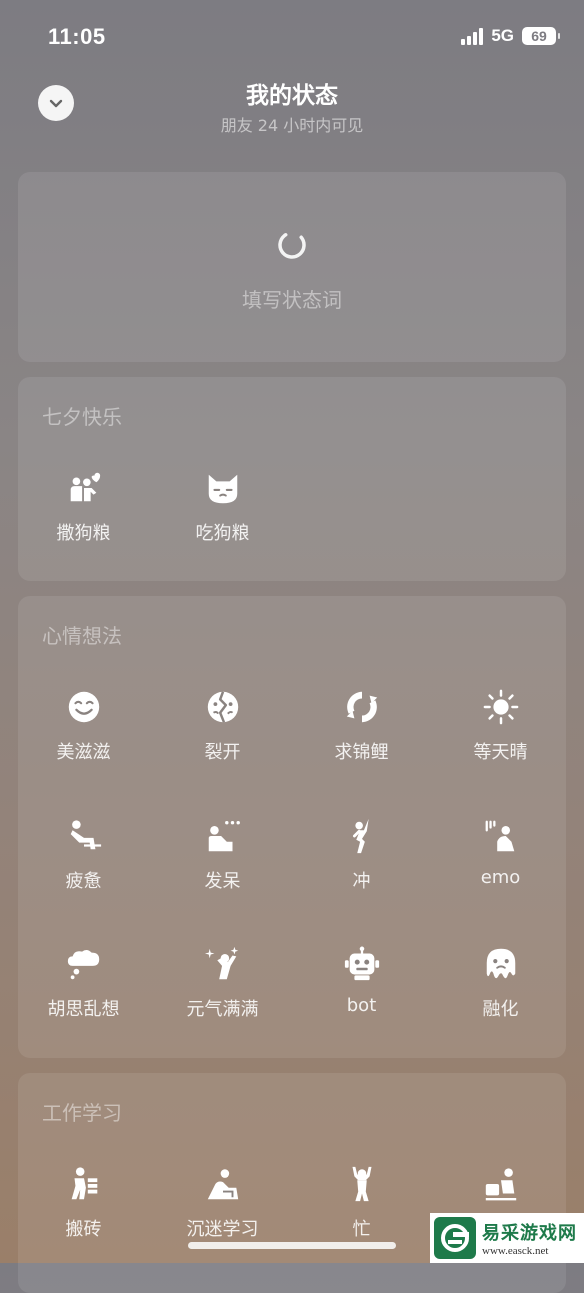 This screenshot has height=1293, width=584. I want to click on daze-person-icon, so click(224, 836).